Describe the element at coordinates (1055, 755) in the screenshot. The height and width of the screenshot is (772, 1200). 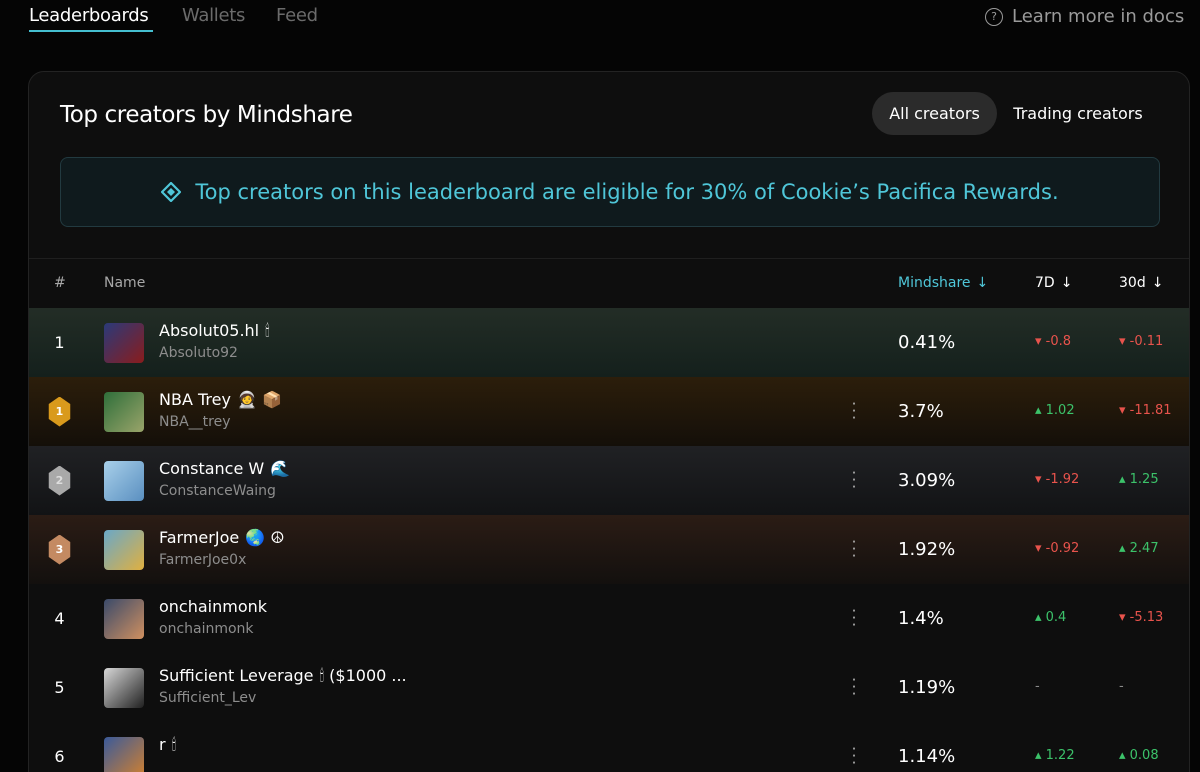
I see `change-7d: ▴ 1.22` at that location.